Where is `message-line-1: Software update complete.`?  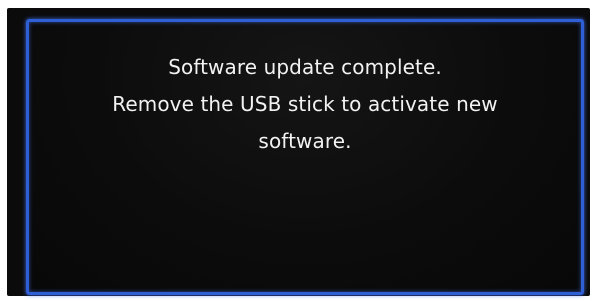 message-line-1: Software update complete. is located at coordinates (305, 67).